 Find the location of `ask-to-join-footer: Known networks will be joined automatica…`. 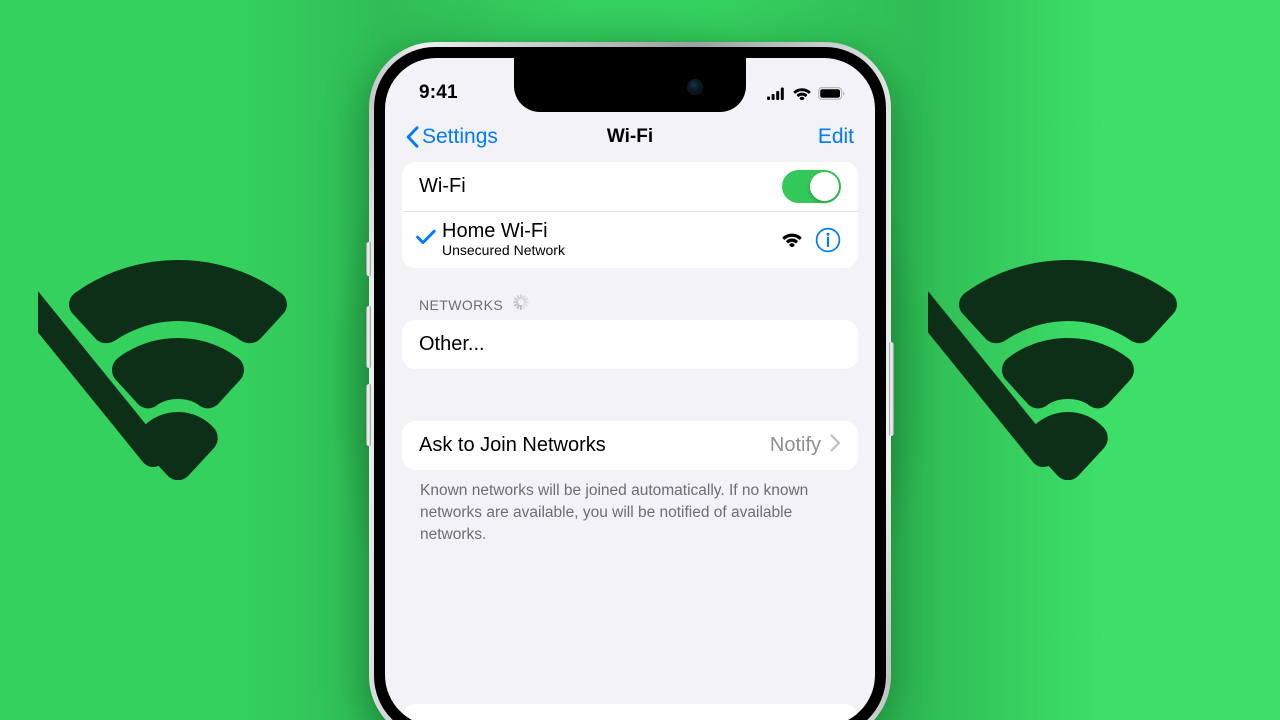

ask-to-join-footer: Known networks will be joined automatica… is located at coordinates (614, 512).